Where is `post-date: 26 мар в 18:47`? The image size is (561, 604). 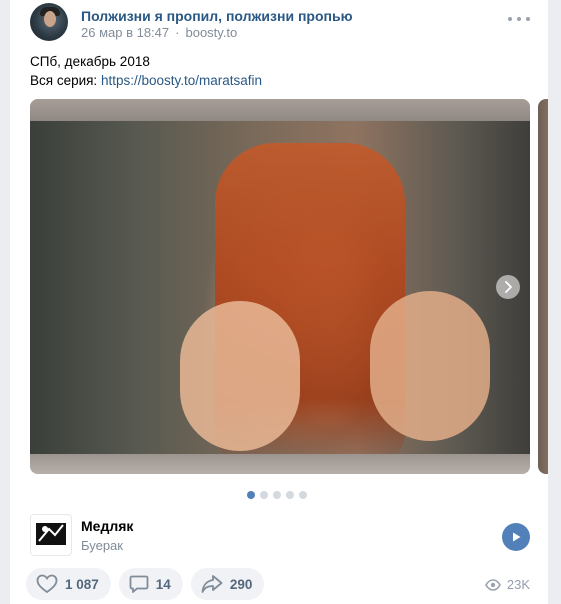
post-date: 26 мар в 18:47 is located at coordinates (125, 32).